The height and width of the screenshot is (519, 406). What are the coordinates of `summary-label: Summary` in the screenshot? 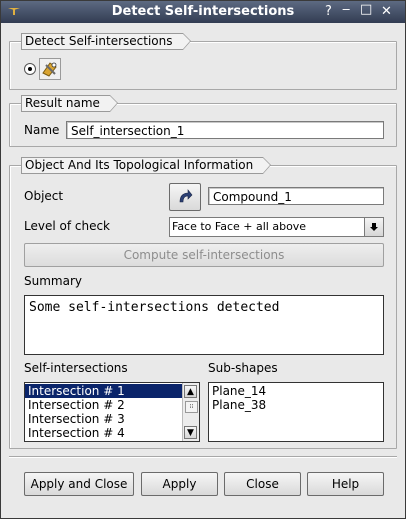 It's located at (53, 281).